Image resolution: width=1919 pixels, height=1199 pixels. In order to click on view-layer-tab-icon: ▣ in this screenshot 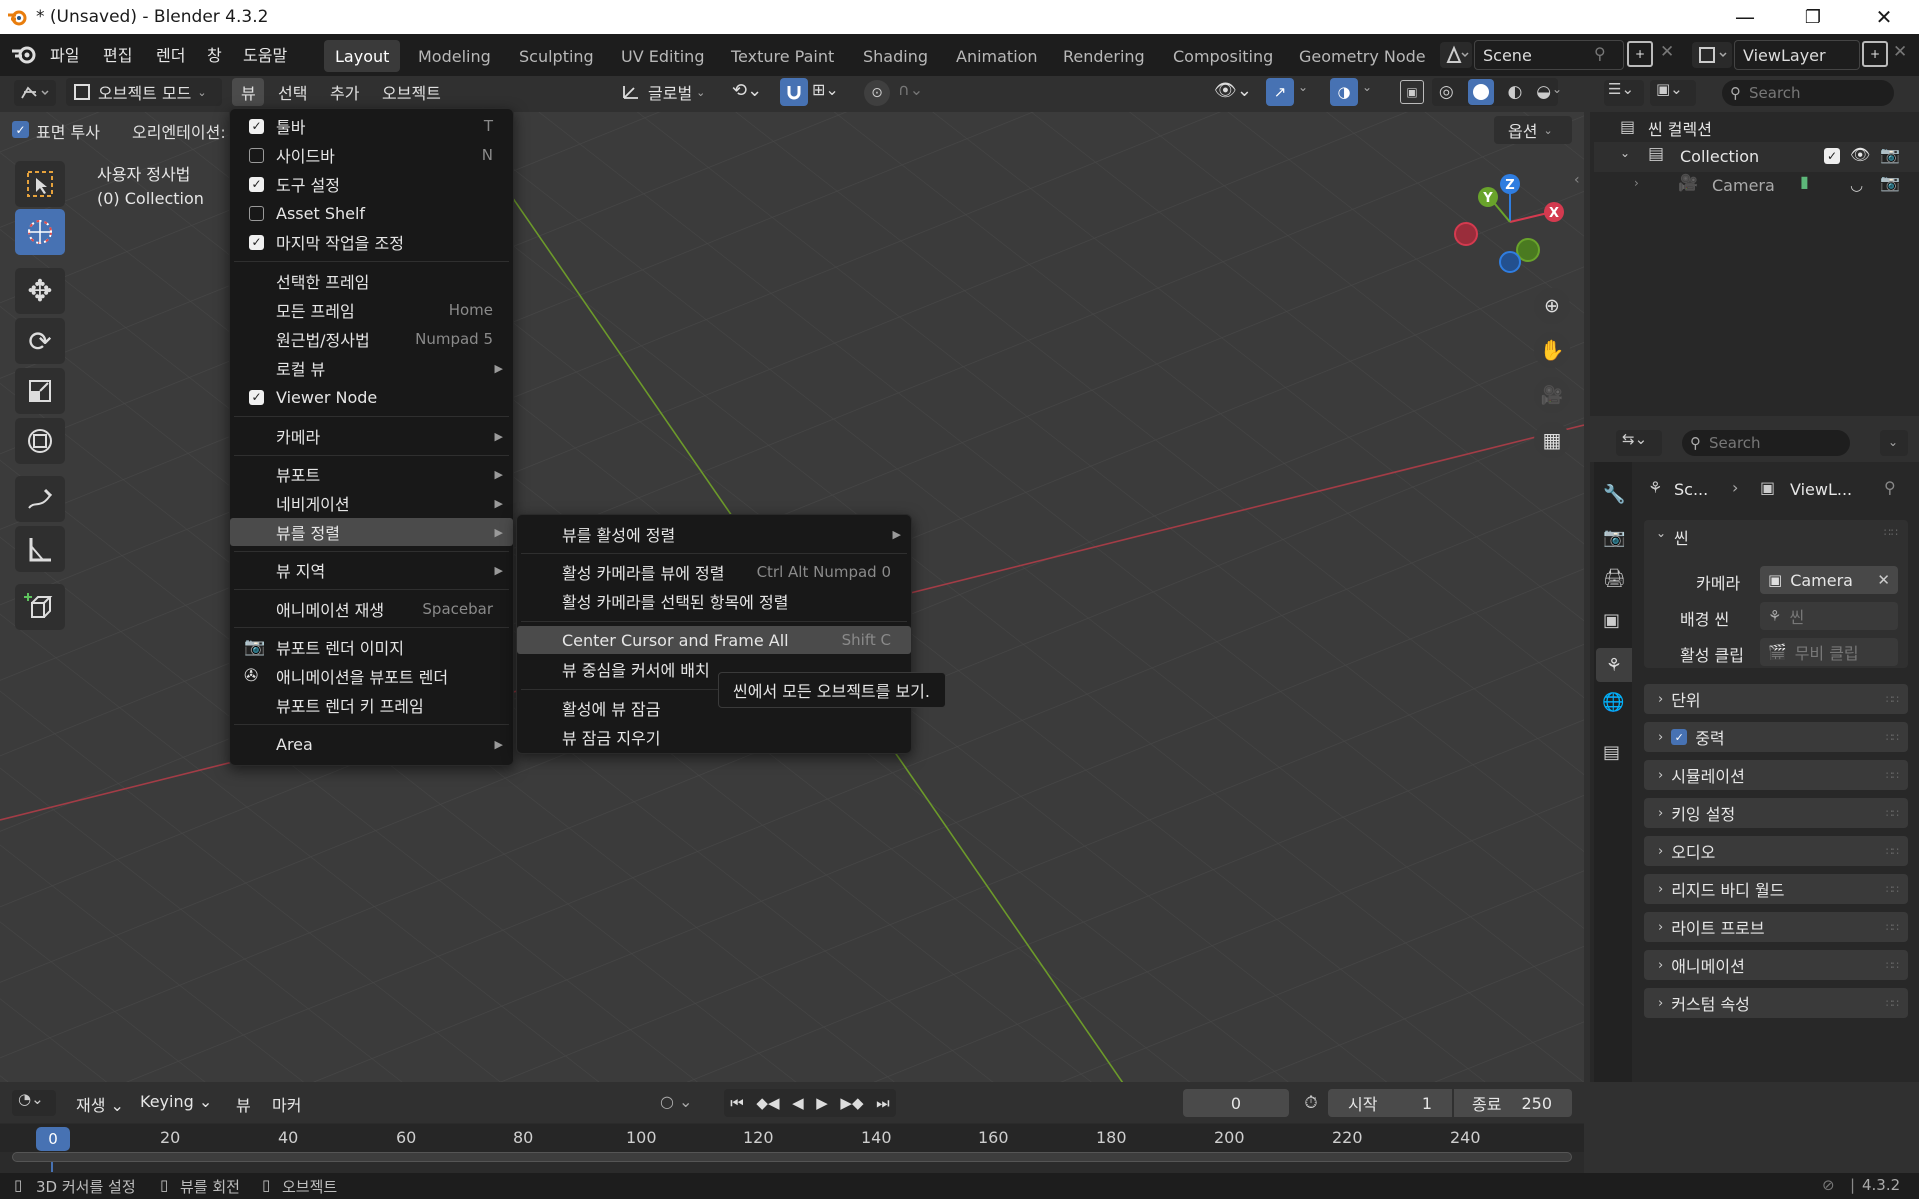, I will do `click(1611, 620)`.